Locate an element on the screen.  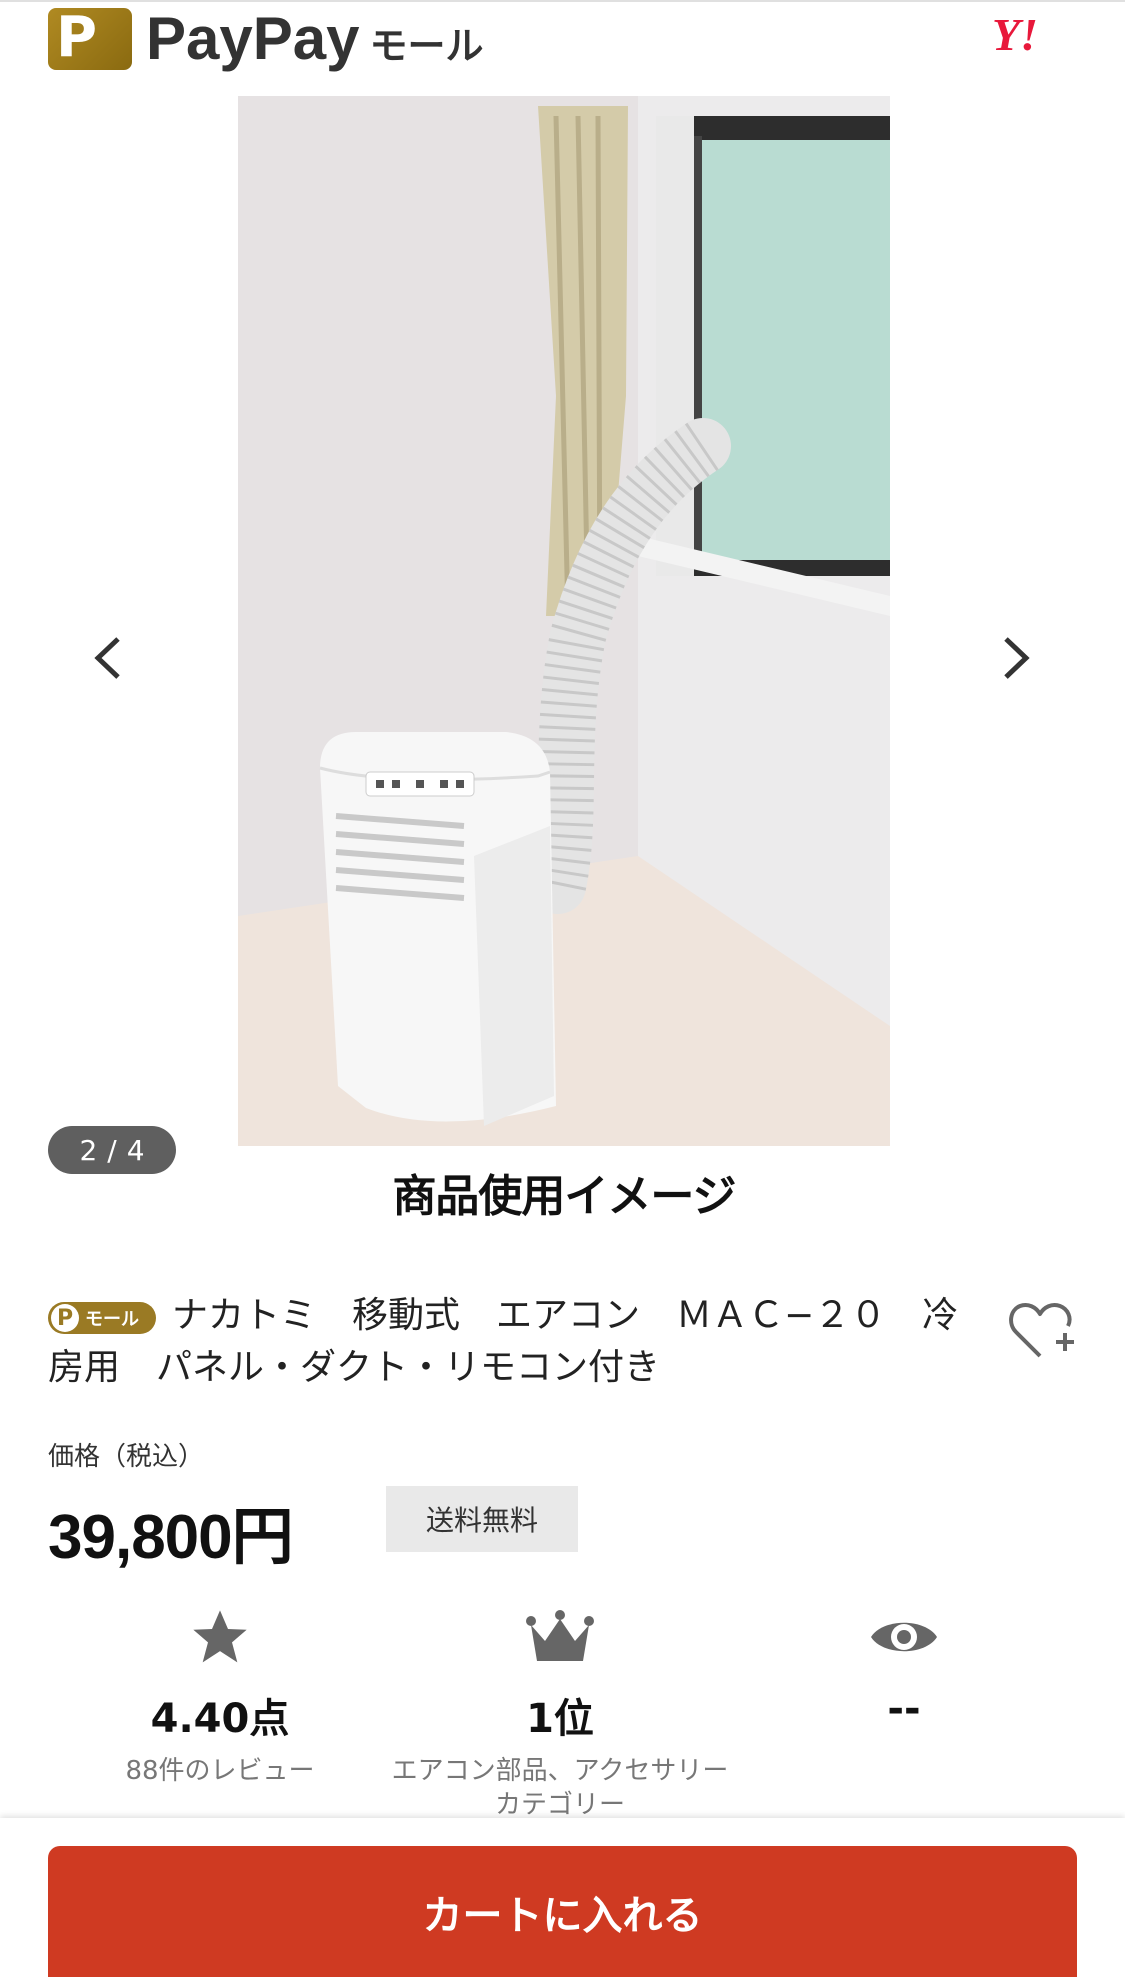
badge-text: モール is located at coordinates (112, 1319).